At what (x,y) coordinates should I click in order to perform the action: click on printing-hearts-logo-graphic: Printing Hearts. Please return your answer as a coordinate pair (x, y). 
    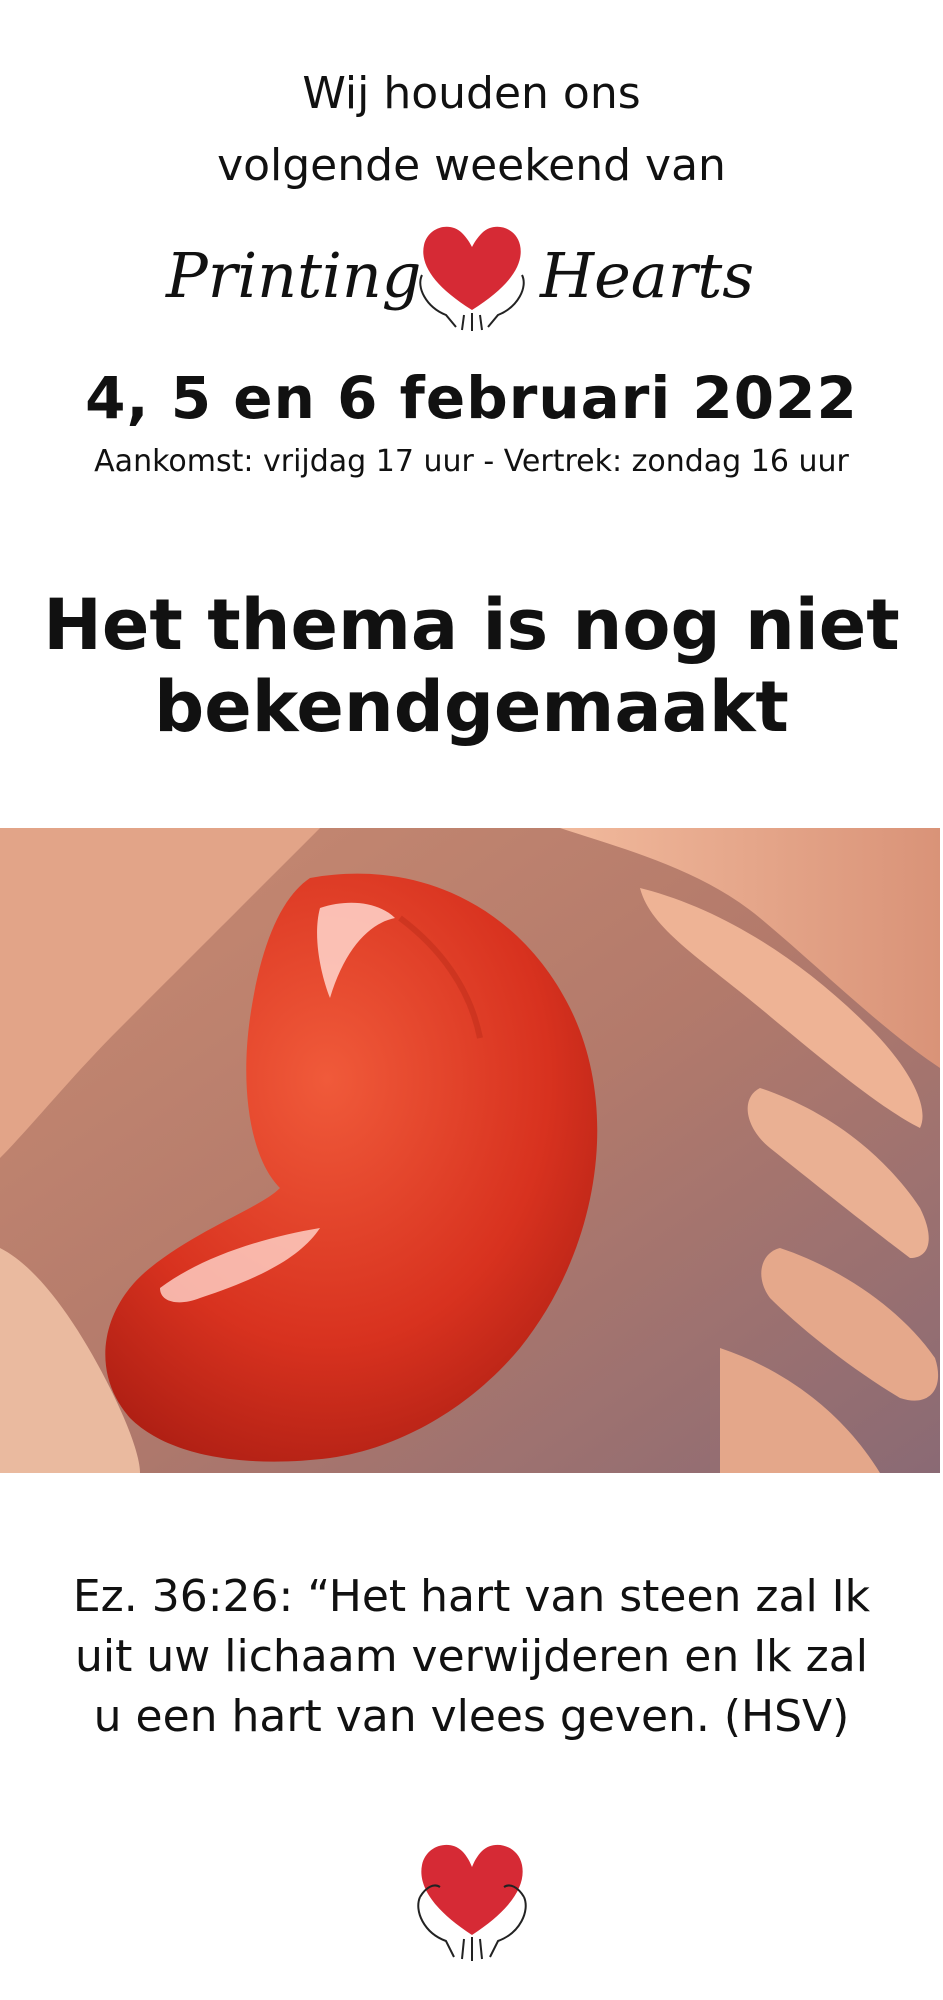
    Looking at the image, I should click on (459, 278).